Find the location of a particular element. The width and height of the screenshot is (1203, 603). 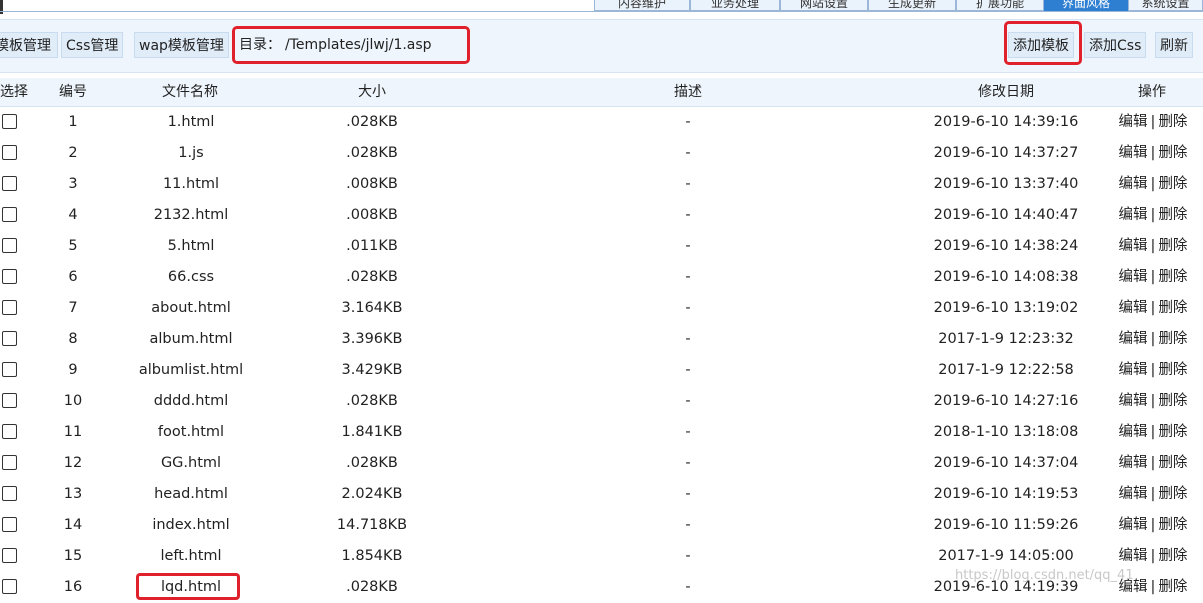

row-modified-date: 2017-1-9 12:22:58 is located at coordinates (1006, 370).